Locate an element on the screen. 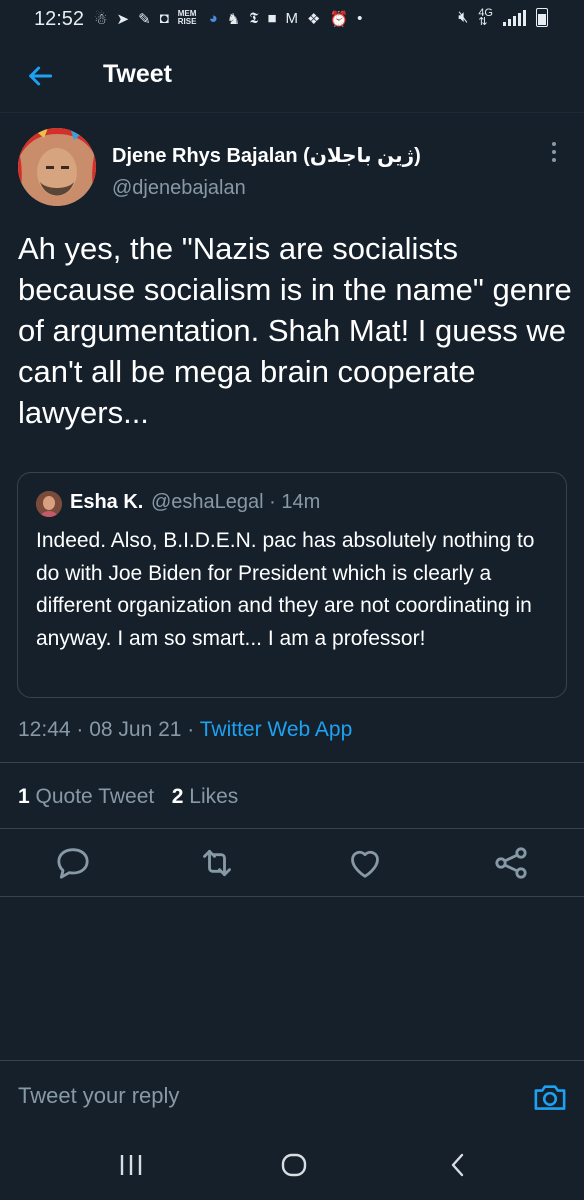 The image size is (584, 1200). author-name: Djene Rhys Bajalan (ژین باجلان) is located at coordinates (266, 155).